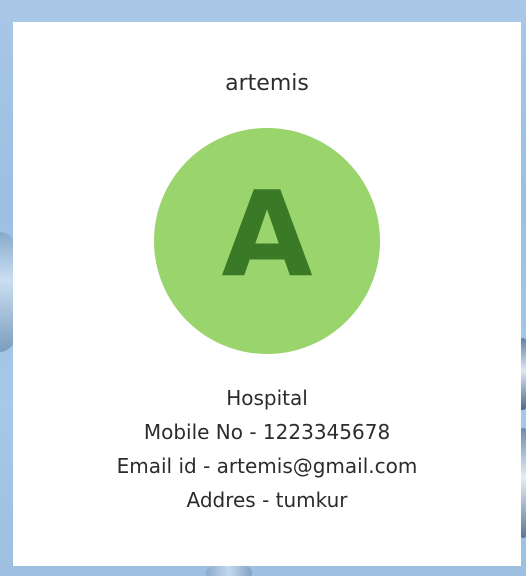  What do you see at coordinates (267, 83) in the screenshot?
I see `profile-name: artemis` at bounding box center [267, 83].